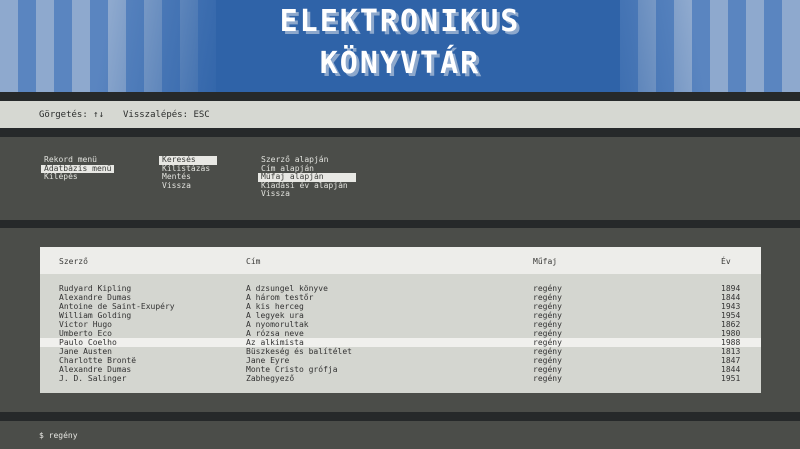 The height and width of the screenshot is (449, 800). Describe the element at coordinates (253, 261) in the screenshot. I see `column-header-title: Cím` at that location.